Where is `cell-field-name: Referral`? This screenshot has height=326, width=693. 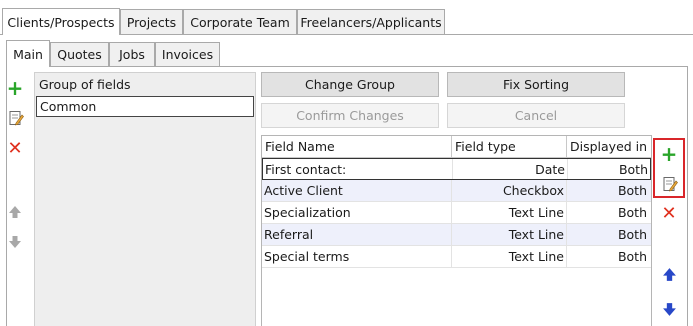 cell-field-name: Referral is located at coordinates (289, 234).